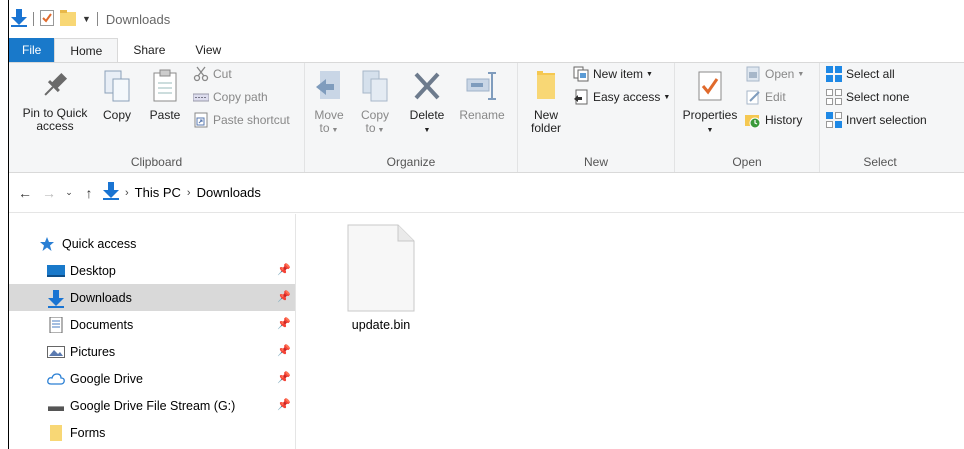  Describe the element at coordinates (25, 193) in the screenshot. I see `back-arrow-icon: ←` at that location.